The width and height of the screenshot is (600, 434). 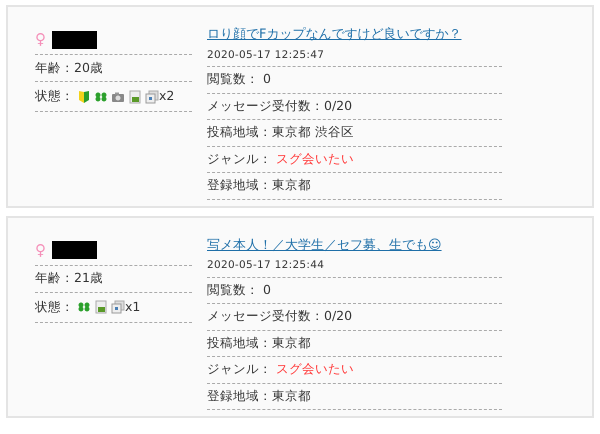 I want to click on photo-count: x2, so click(x=166, y=96).